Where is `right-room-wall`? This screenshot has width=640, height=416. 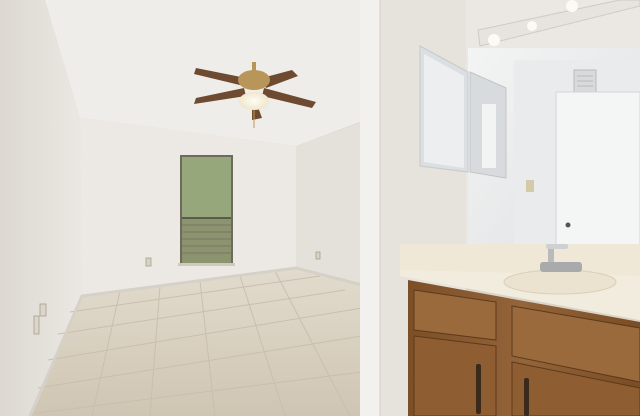 right-room-wall is located at coordinates (329, 203).